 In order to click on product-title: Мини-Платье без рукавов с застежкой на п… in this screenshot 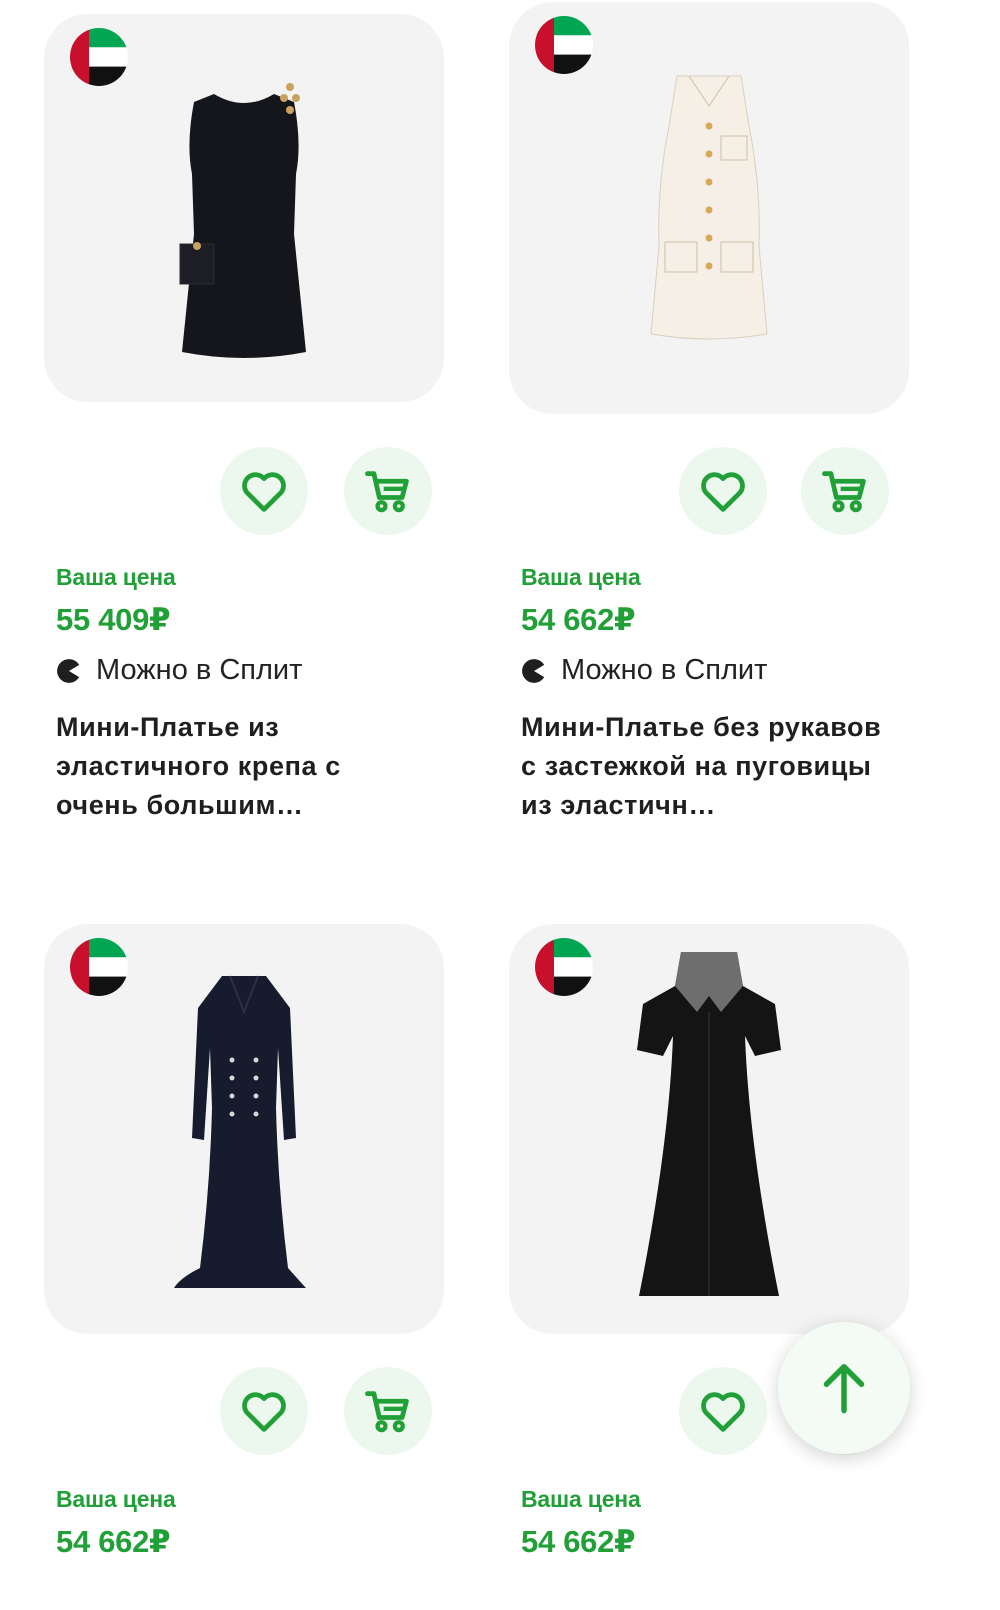, I will do `click(706, 766)`.